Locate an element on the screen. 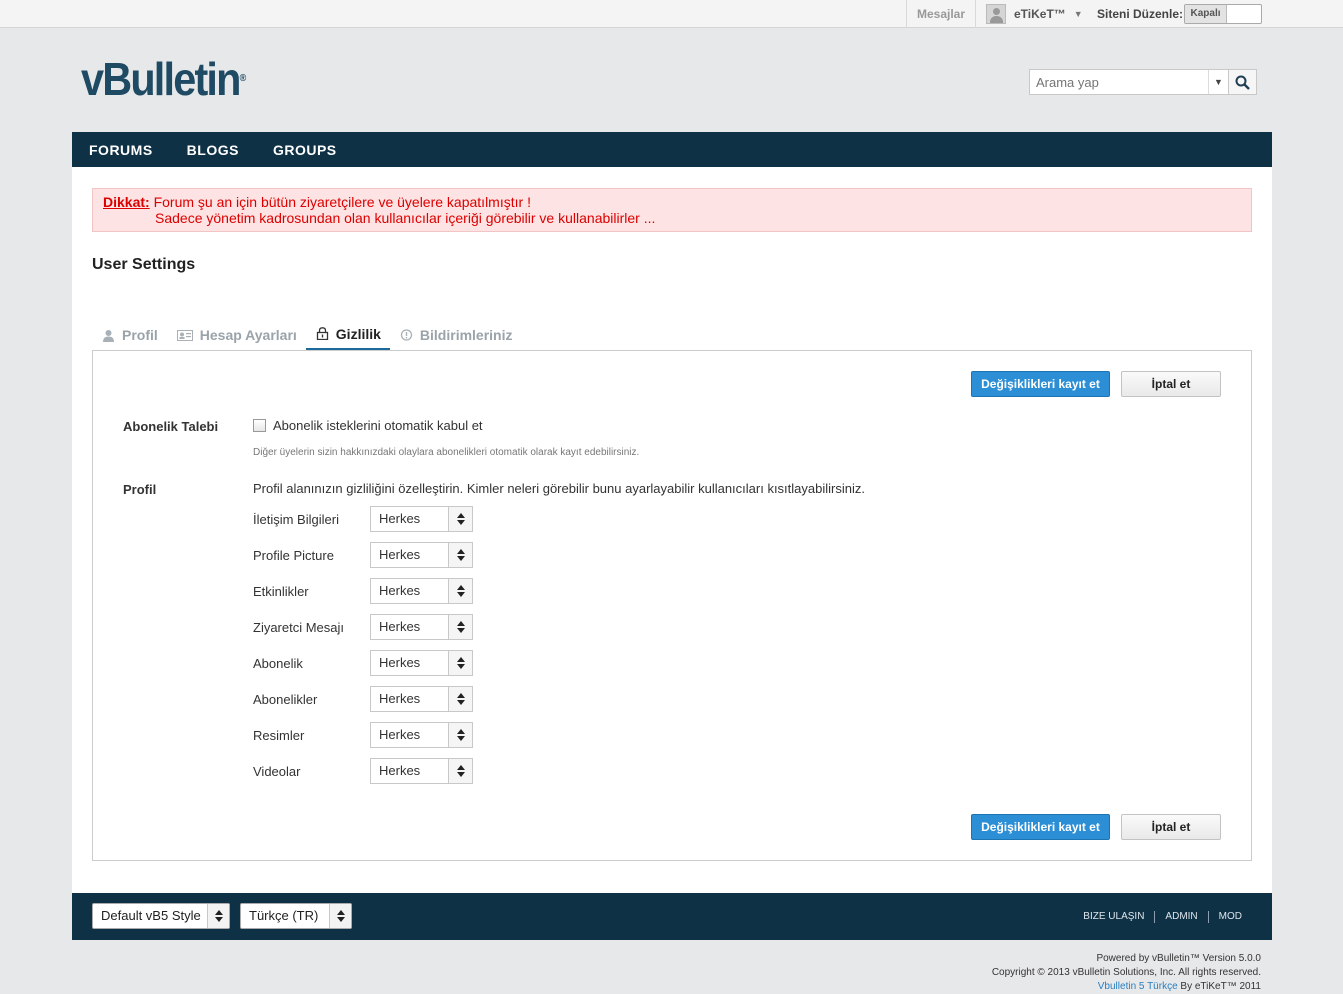 This screenshot has height=994, width=1343. privacy-row-label: Ziyaretci Mesajı is located at coordinates (299, 627).